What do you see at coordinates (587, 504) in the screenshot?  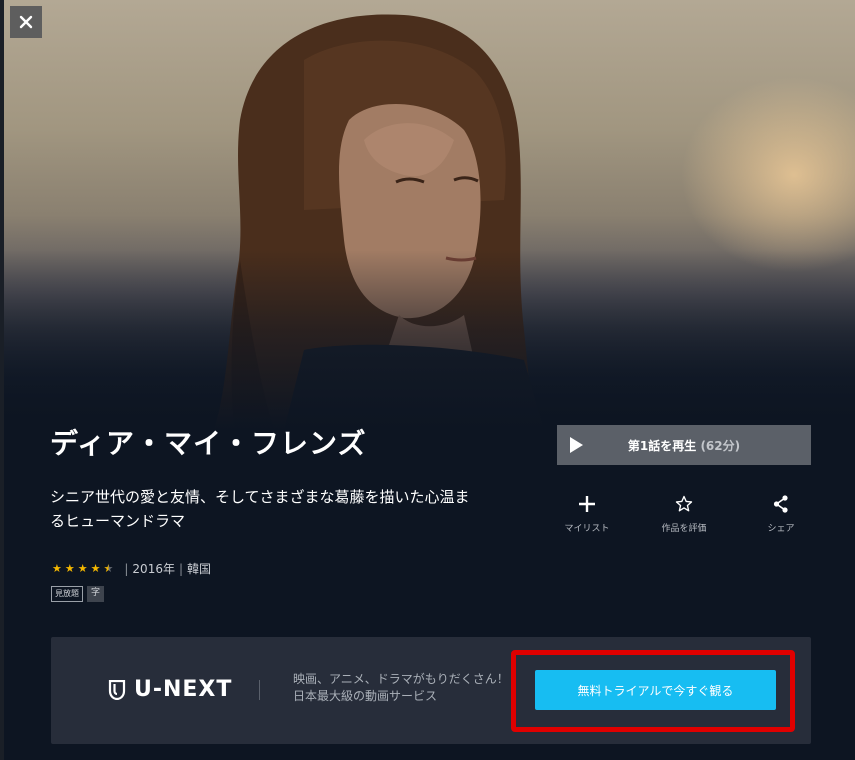 I see `plus-icon` at bounding box center [587, 504].